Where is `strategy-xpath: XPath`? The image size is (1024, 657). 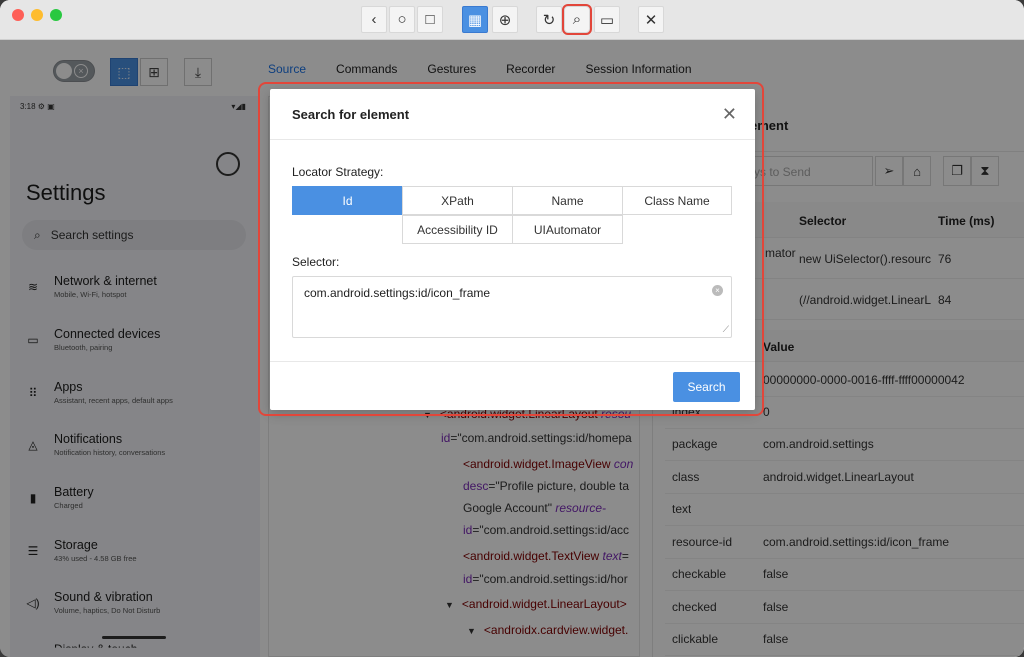 strategy-xpath: XPath is located at coordinates (457, 200).